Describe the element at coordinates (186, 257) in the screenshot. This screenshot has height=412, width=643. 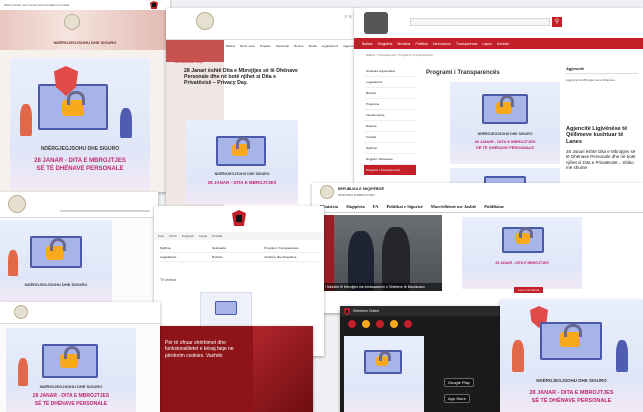
I see `table-cell: Legjislacioni` at that location.